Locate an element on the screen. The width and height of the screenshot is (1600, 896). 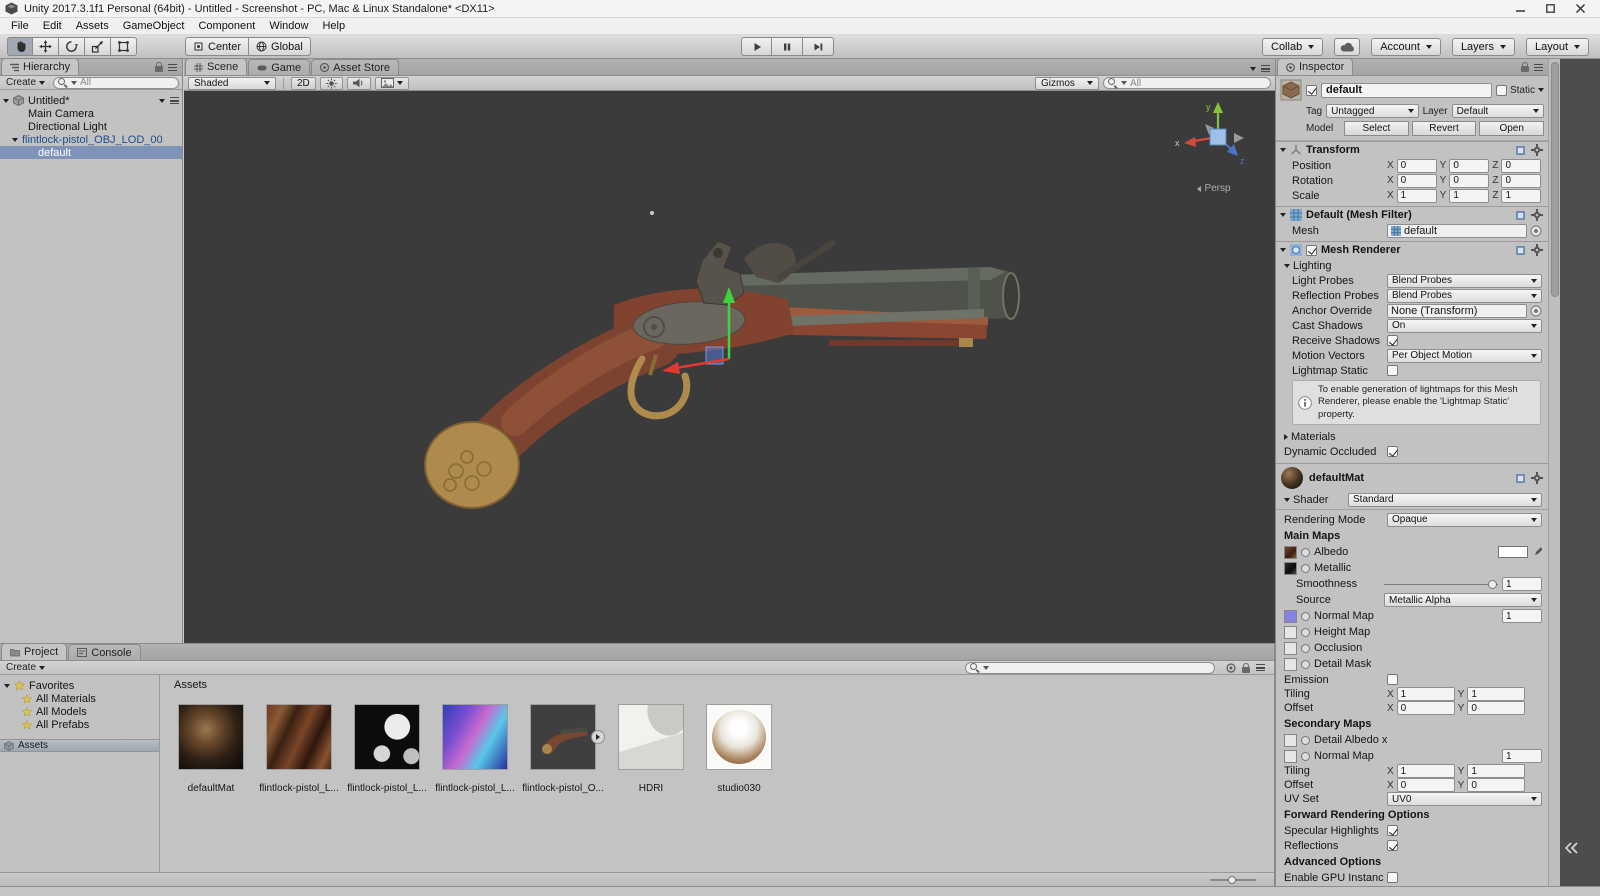
static-checkbox is located at coordinates (1501, 90).